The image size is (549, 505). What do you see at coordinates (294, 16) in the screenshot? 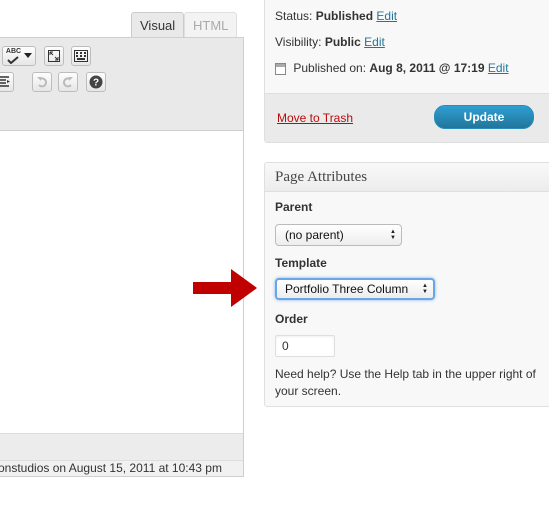
I see `status-label: Status:` at bounding box center [294, 16].